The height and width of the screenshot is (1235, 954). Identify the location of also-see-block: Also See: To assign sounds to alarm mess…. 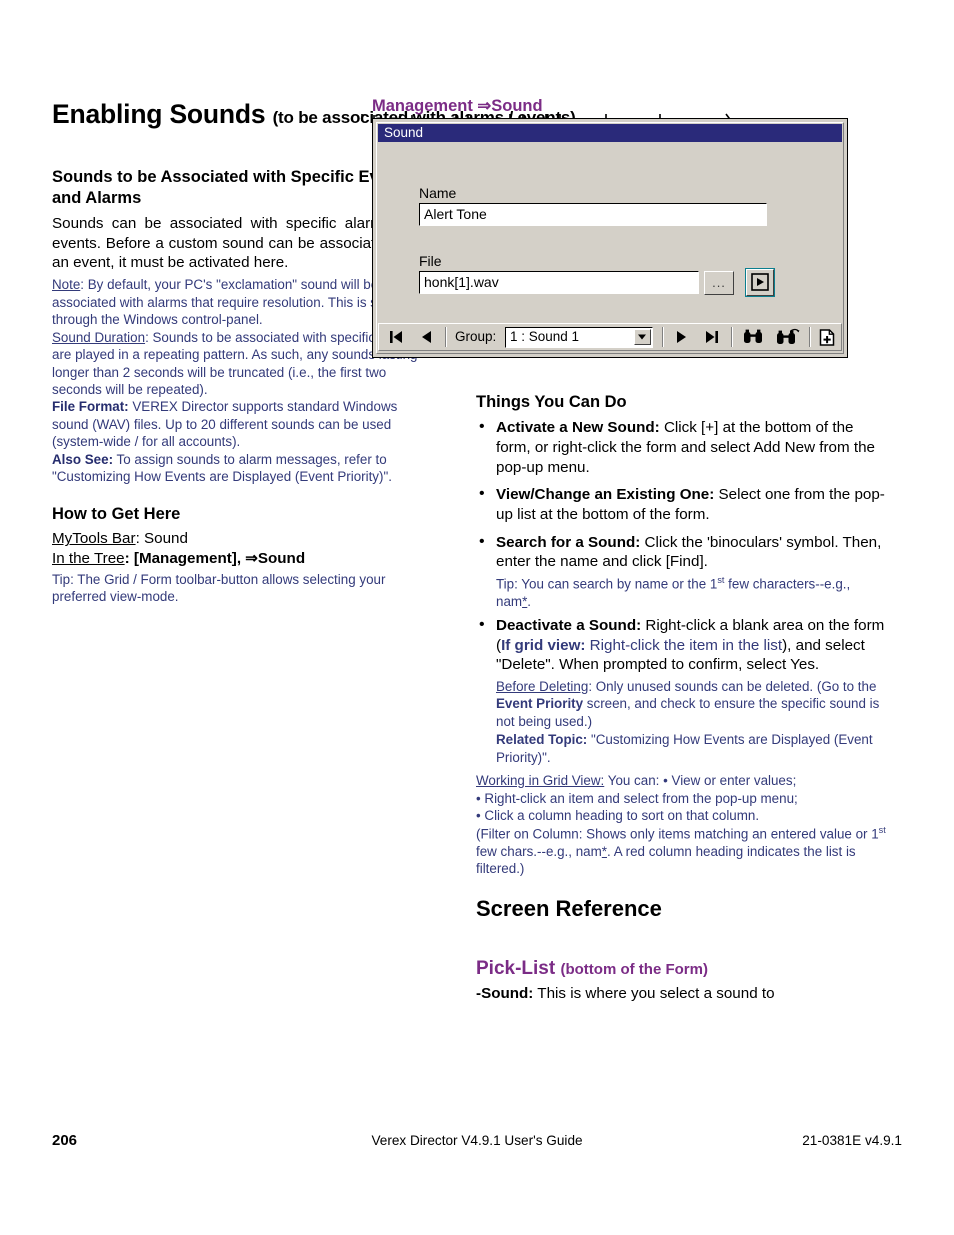
(238, 468).